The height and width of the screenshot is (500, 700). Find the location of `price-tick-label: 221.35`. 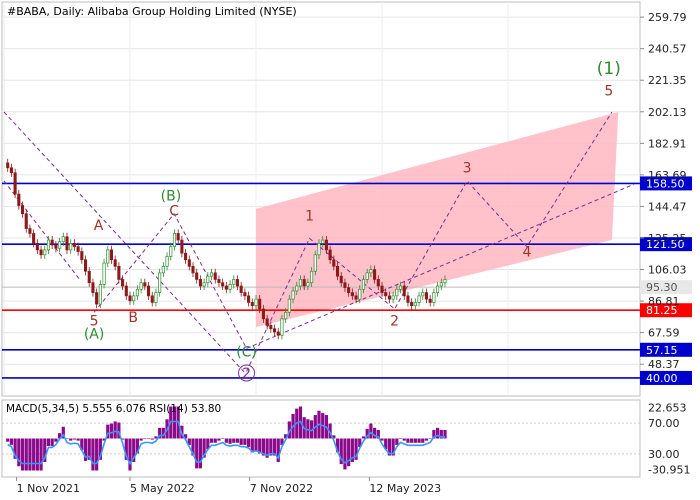

price-tick-label: 221.35 is located at coordinates (667, 80).